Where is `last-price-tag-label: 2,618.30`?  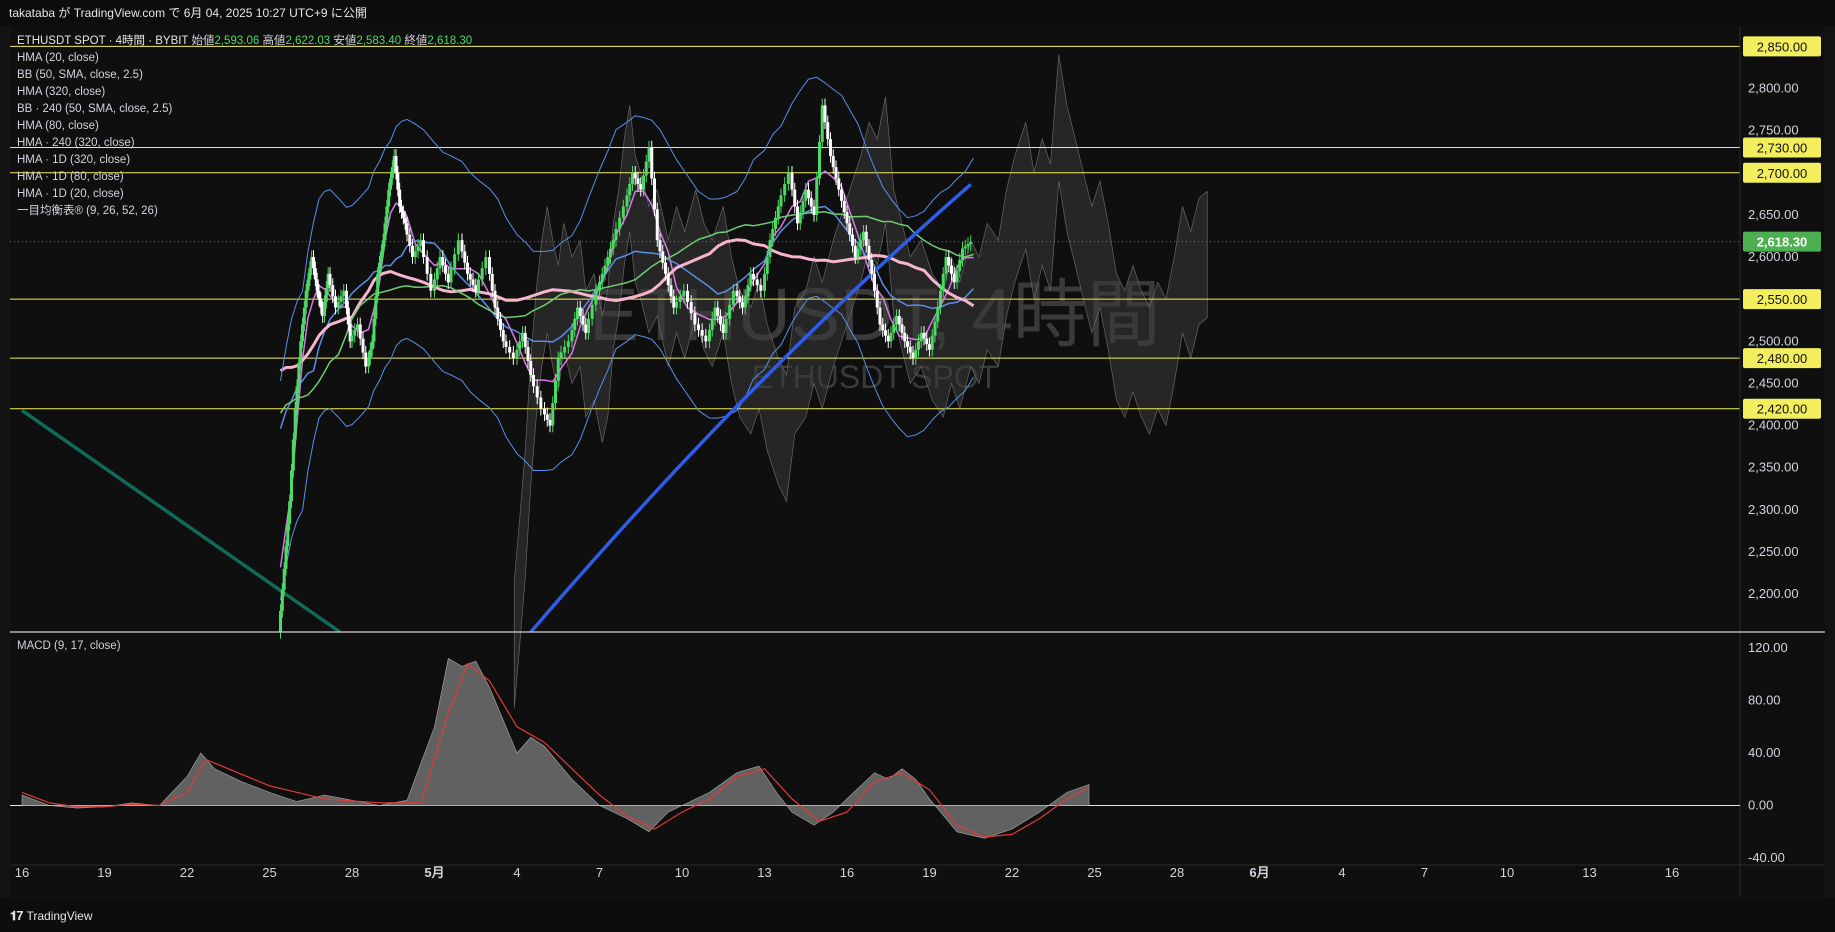
last-price-tag-label: 2,618.30 is located at coordinates (1782, 242).